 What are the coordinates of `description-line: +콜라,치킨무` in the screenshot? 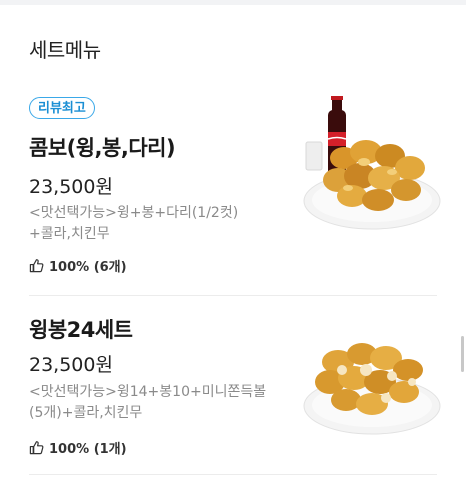 It's located at (69, 234).